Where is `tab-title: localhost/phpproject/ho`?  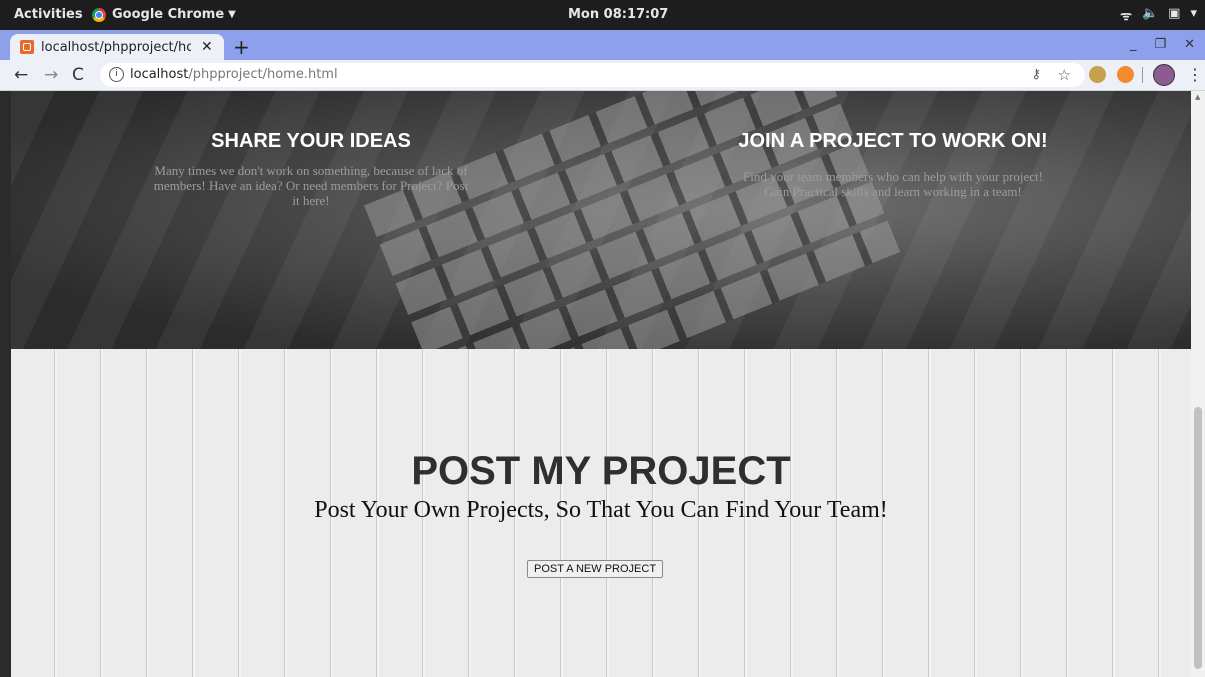
tab-title: localhost/phpproject/ho is located at coordinates (116, 47).